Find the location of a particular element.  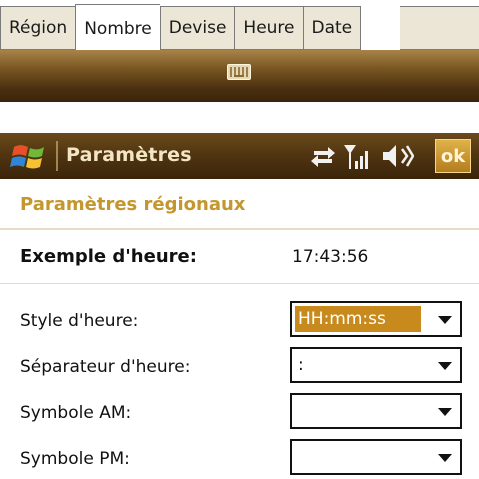

time-example-label: Exemple d'heure: is located at coordinates (108, 256).